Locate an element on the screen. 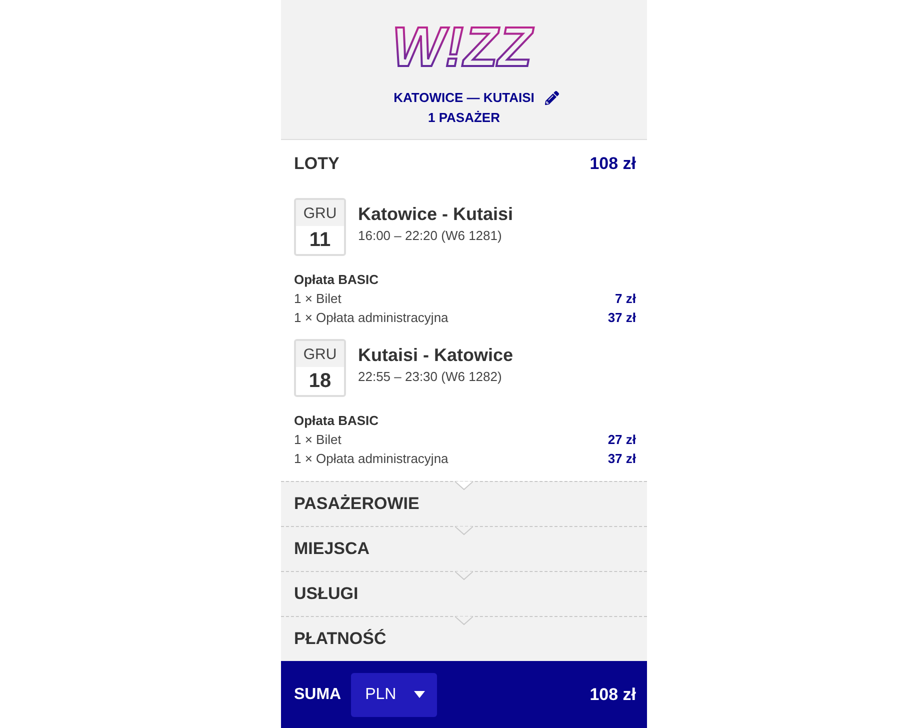  flight-times: 16:00 – 22:20 (W6 1281) is located at coordinates (430, 236).